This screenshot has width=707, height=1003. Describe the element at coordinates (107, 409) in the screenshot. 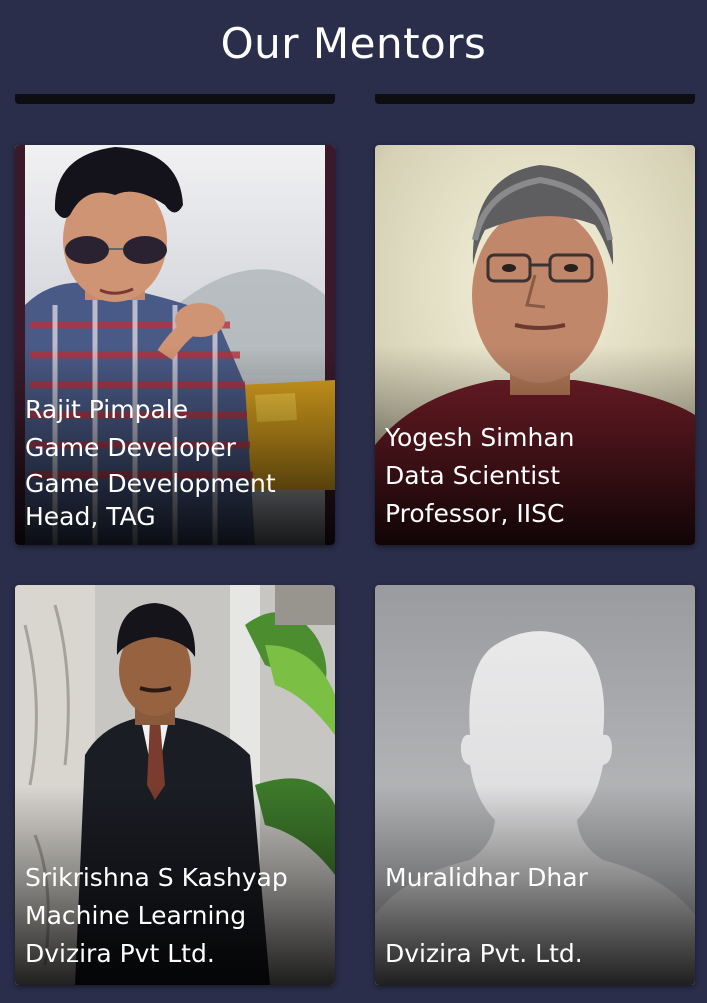

I see `mentor-name: Rajit Pimpale` at that location.